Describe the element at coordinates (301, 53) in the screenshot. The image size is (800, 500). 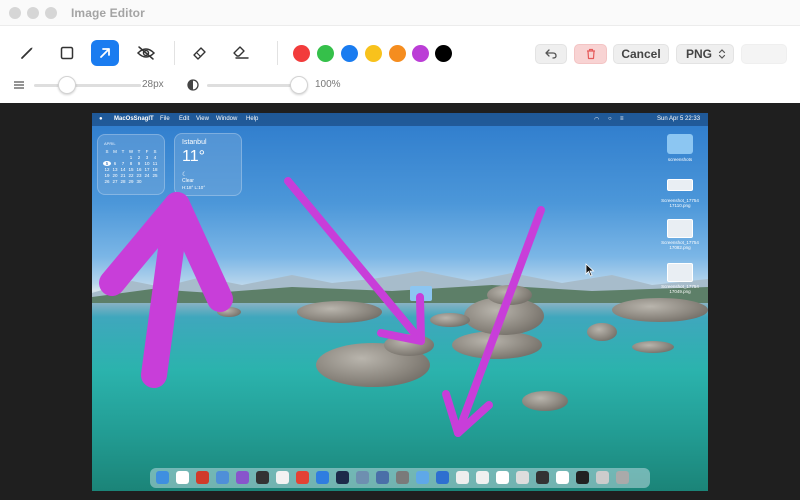
I see `color-swatch-red` at that location.